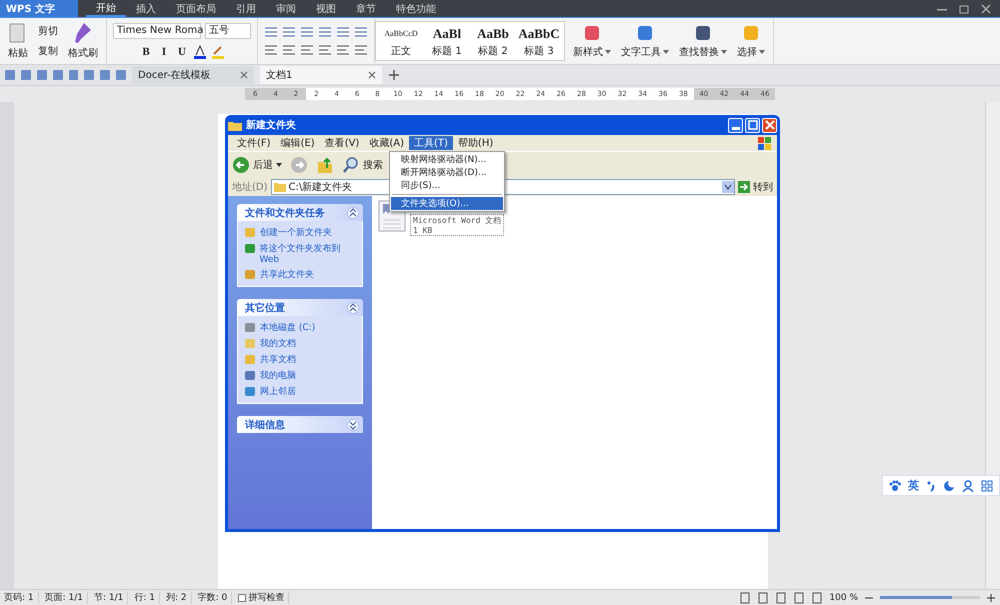 The width and height of the screenshot is (1000, 605). What do you see at coordinates (755, 187) in the screenshot?
I see `go-button: 转到` at bounding box center [755, 187].